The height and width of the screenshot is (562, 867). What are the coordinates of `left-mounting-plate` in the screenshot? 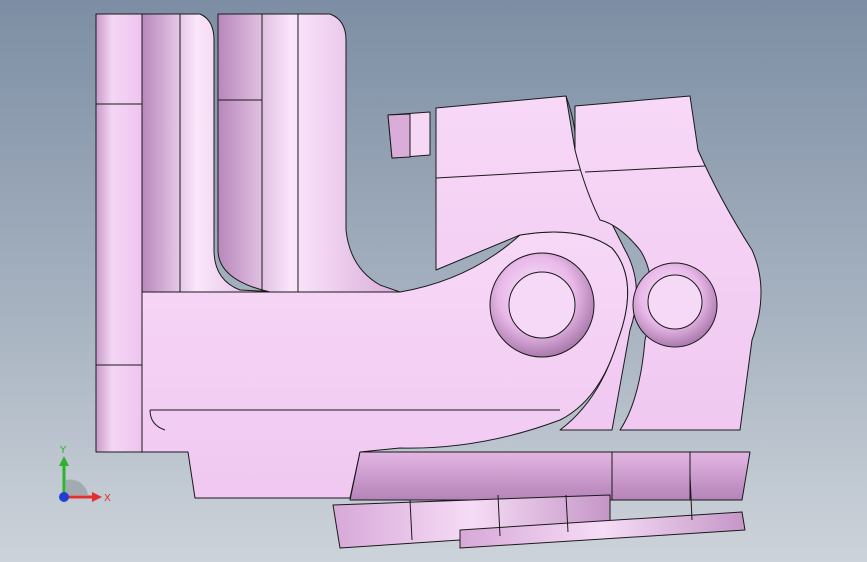 It's located at (119, 233).